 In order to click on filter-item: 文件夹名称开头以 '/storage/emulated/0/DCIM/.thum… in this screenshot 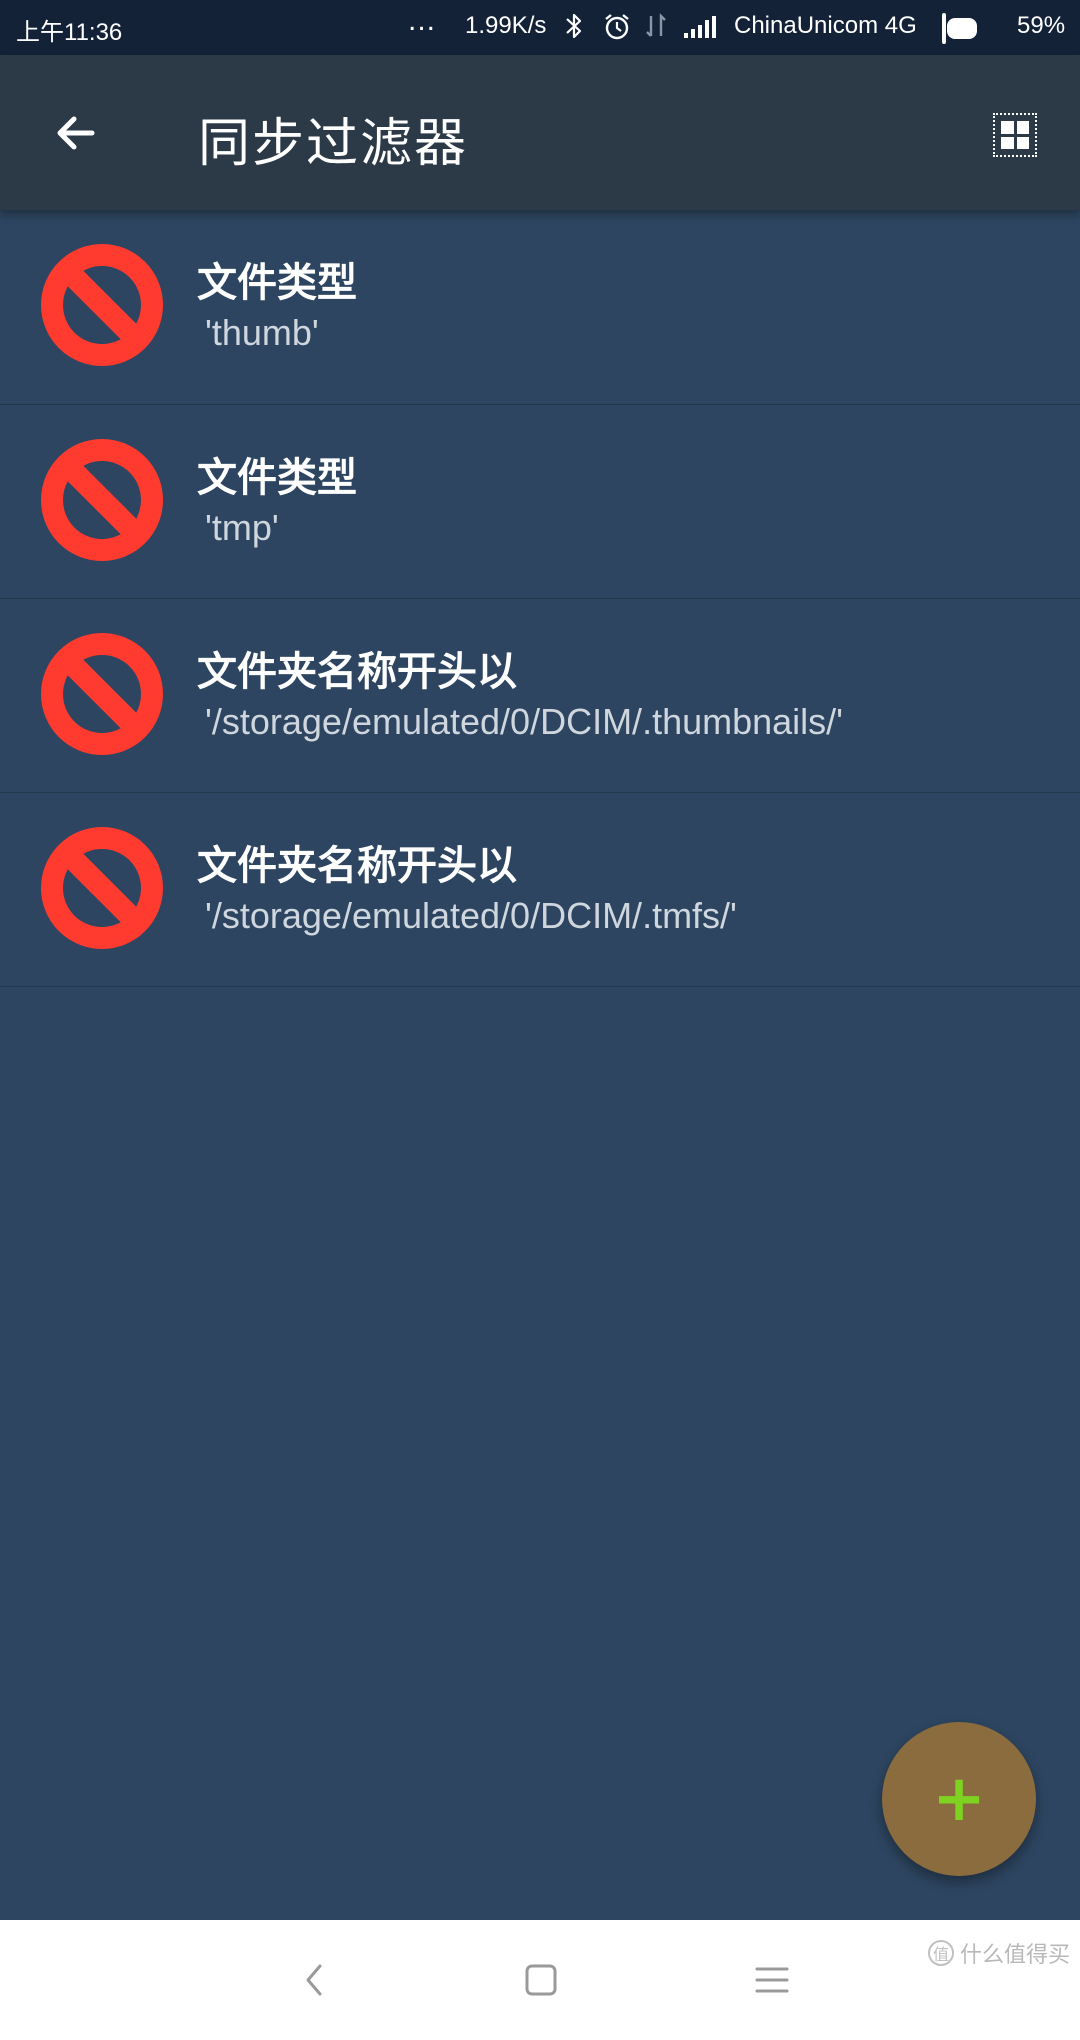, I will do `click(540, 696)`.